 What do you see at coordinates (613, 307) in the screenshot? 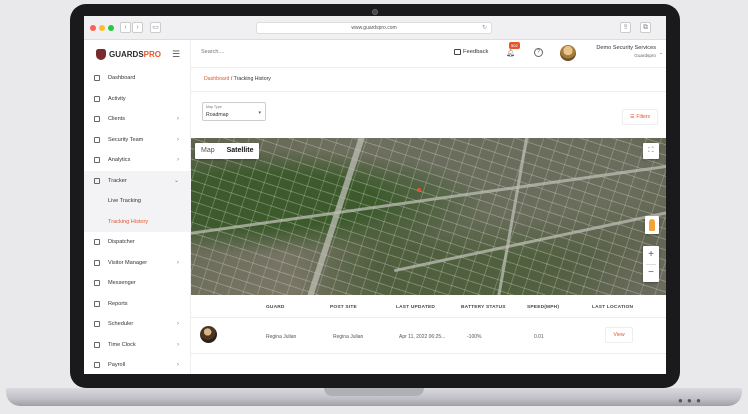
I see `col-last-location: LAST LOCATION` at bounding box center [613, 307].